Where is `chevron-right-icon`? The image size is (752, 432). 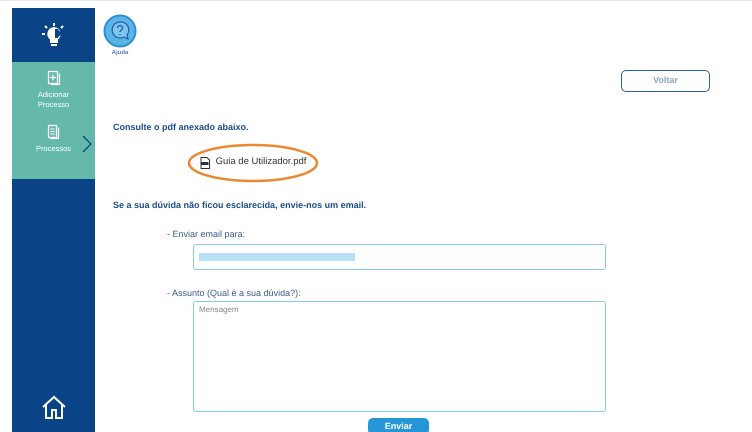
chevron-right-icon is located at coordinates (87, 144).